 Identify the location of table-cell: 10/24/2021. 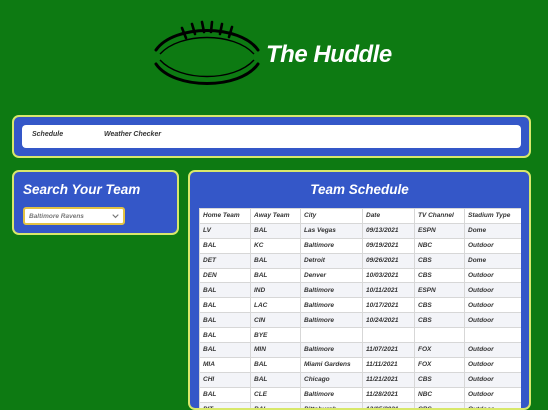
(388, 320).